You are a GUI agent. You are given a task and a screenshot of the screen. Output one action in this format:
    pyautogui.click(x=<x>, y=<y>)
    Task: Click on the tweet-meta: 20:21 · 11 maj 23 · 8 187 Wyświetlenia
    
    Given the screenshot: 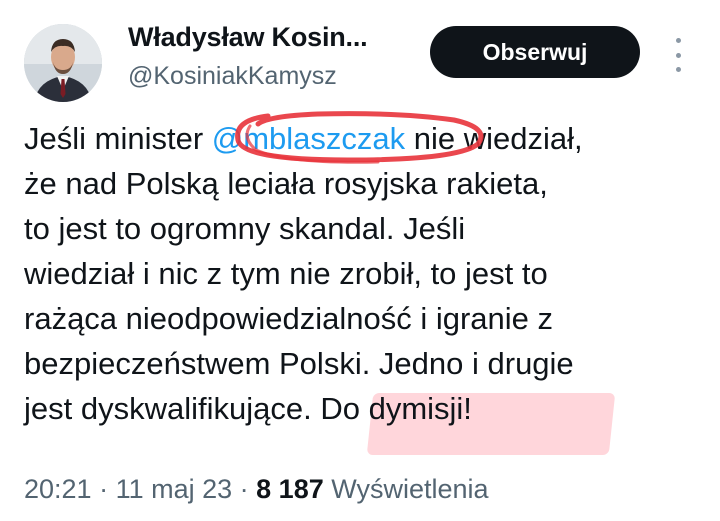 What is the action you would take?
    pyautogui.click(x=256, y=489)
    